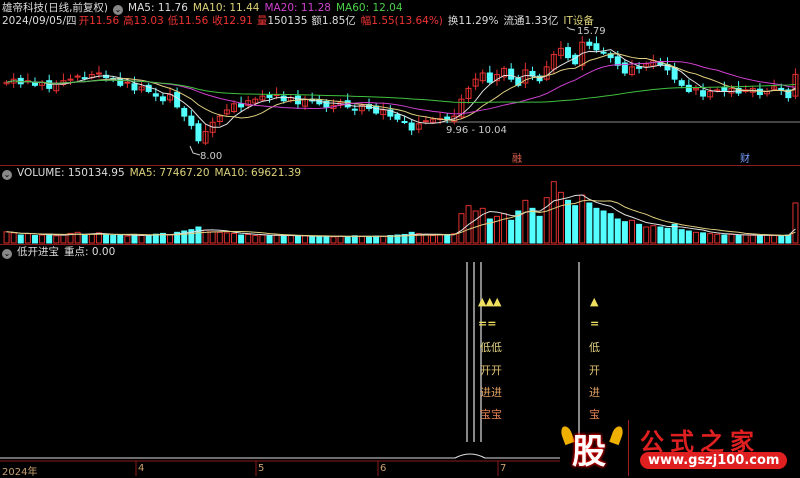 The width and height of the screenshot is (800, 478). Describe the element at coordinates (491, 392) in the screenshot. I see `signal-text-3: 进进` at that location.